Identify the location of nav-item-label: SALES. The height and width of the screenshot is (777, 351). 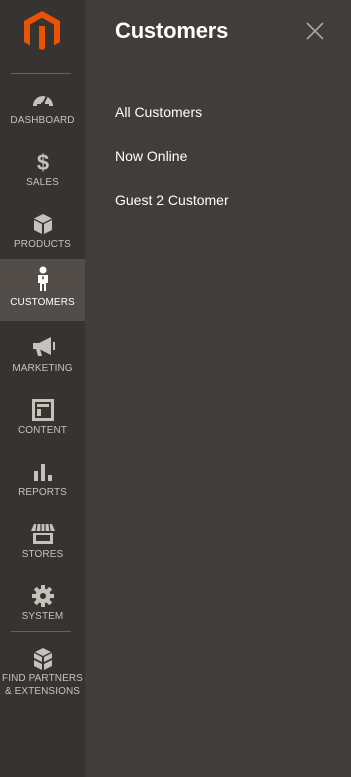
(42, 182).